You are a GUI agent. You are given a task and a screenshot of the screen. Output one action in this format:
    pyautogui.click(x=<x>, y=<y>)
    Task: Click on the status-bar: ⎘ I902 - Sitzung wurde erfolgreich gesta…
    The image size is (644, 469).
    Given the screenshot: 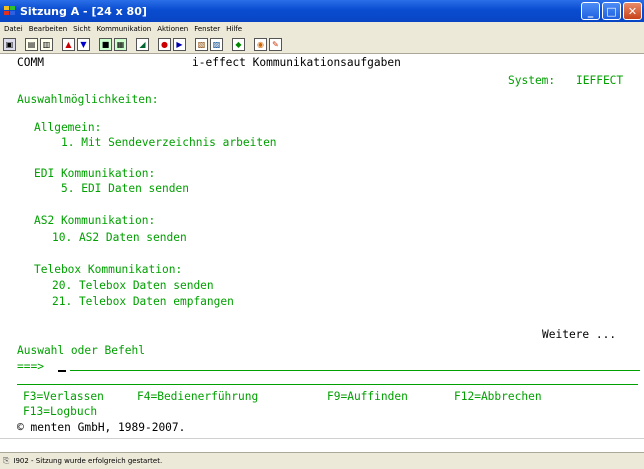 What is the action you would take?
    pyautogui.click(x=322, y=460)
    